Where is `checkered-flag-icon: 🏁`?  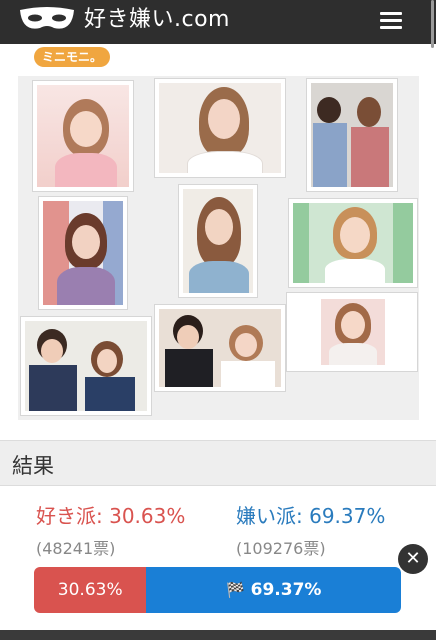 checkered-flag-icon: 🏁 is located at coordinates (235, 590).